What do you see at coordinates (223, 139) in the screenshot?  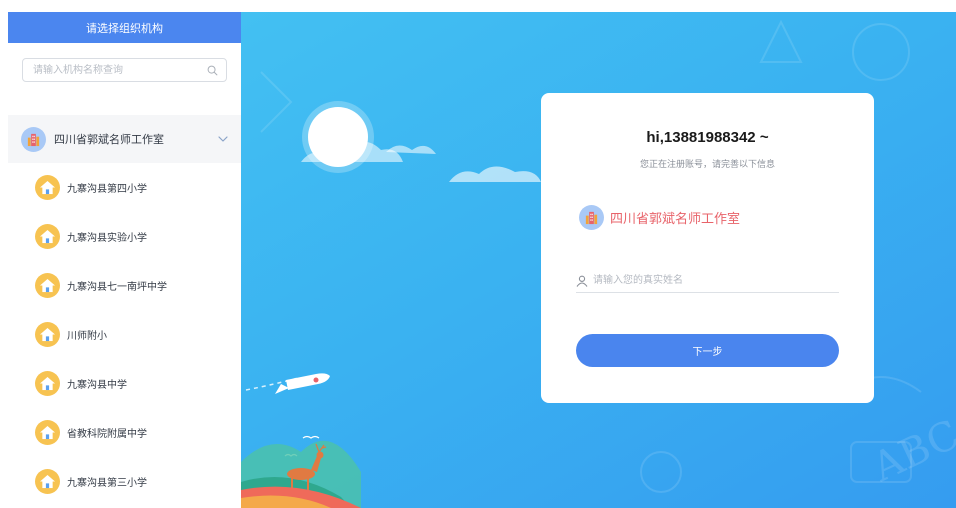 I see `chevron-down-icon` at bounding box center [223, 139].